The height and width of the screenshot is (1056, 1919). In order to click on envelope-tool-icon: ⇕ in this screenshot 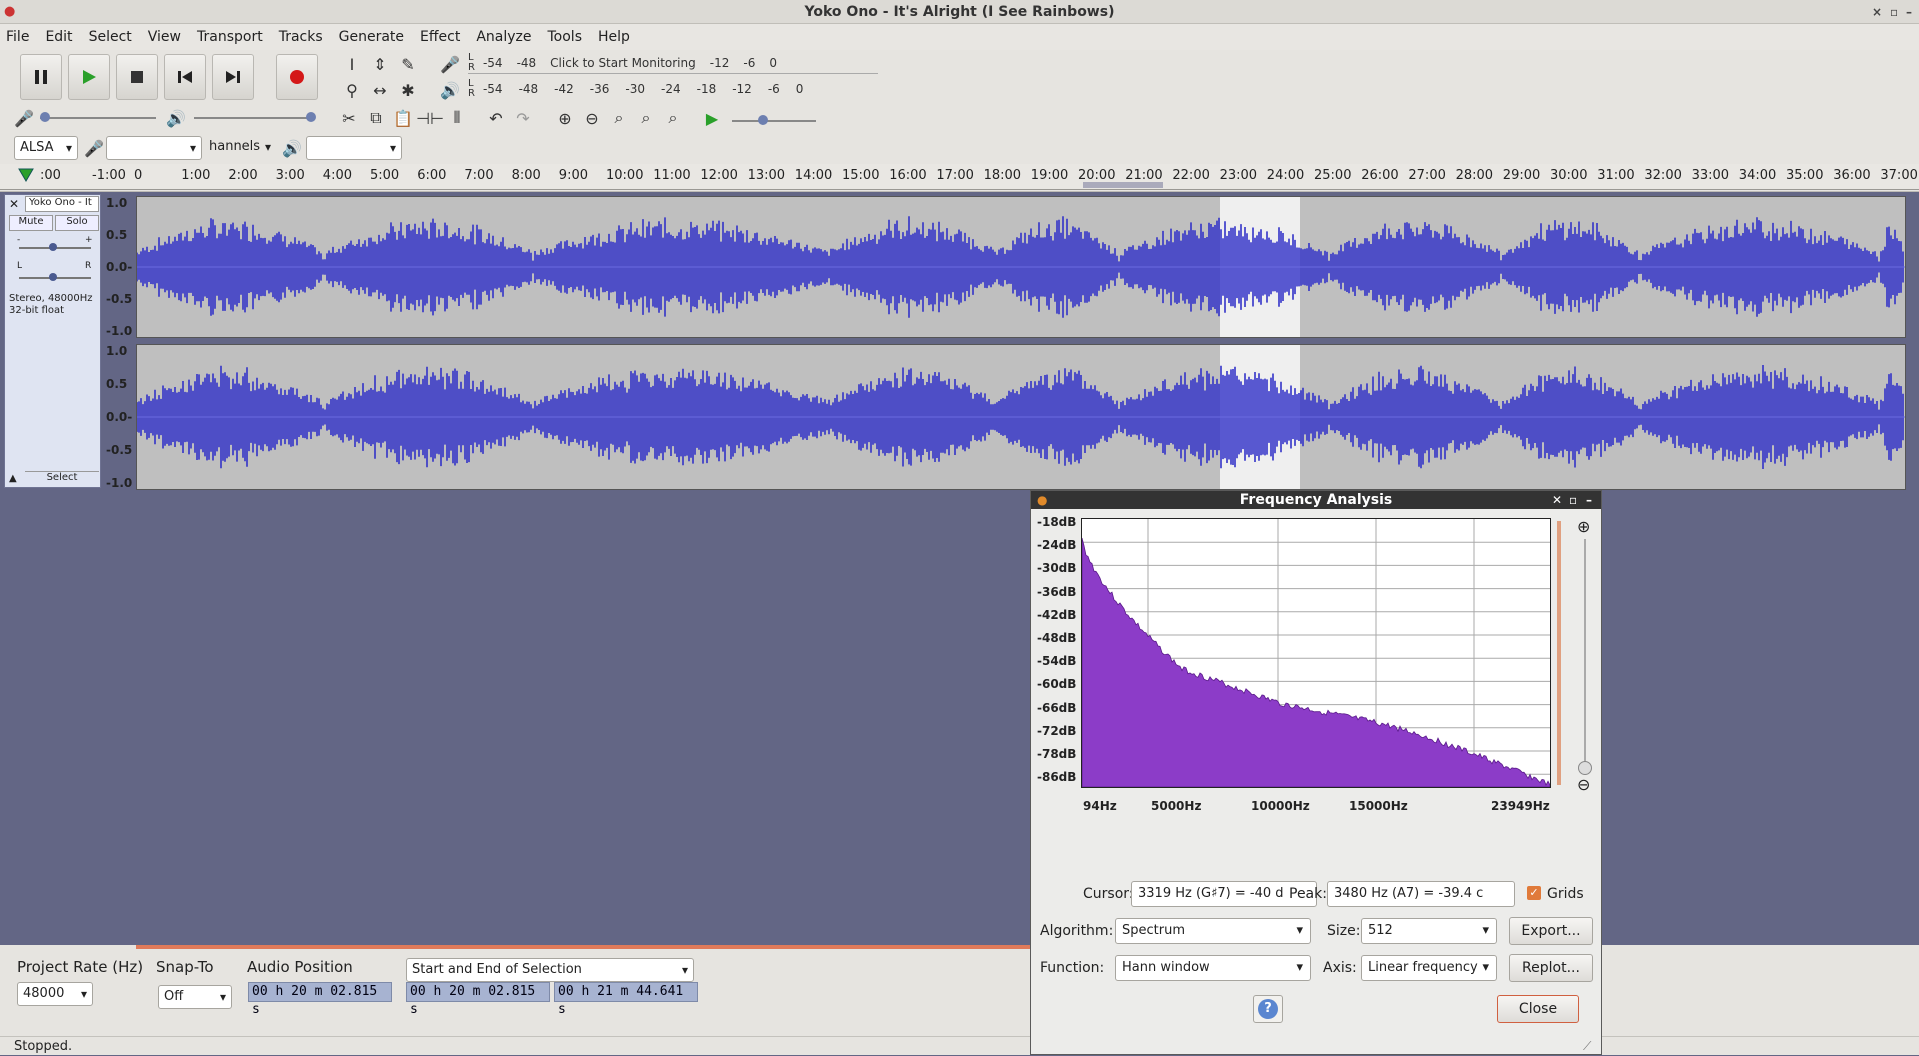, I will do `click(380, 64)`.